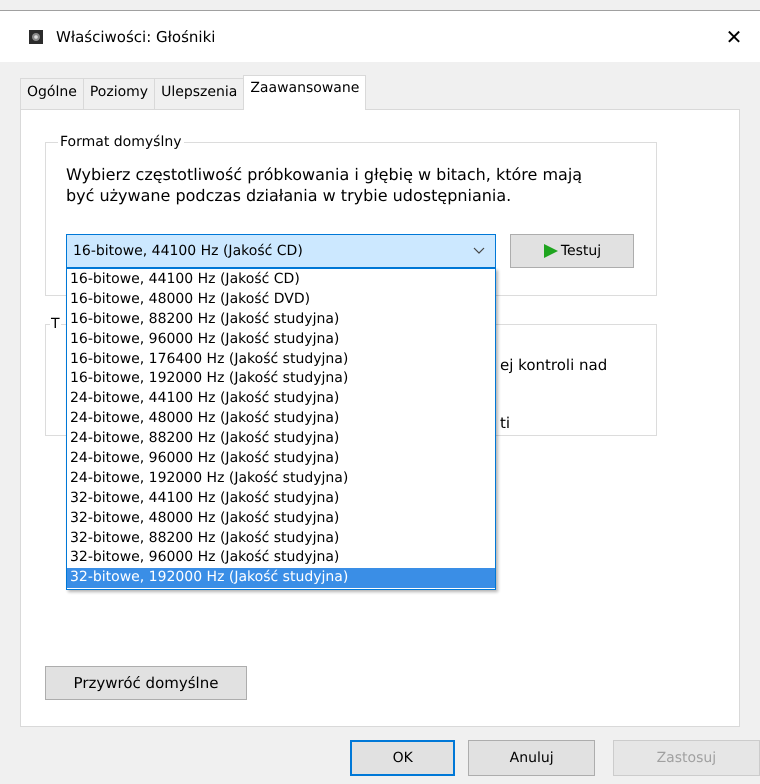  Describe the element at coordinates (325, 185) in the screenshot. I see `description-text: Wybierz częstotliwość próbkowania i głębię w bitach, które mają być używane podczas działania w trybie udostępniania.` at that location.